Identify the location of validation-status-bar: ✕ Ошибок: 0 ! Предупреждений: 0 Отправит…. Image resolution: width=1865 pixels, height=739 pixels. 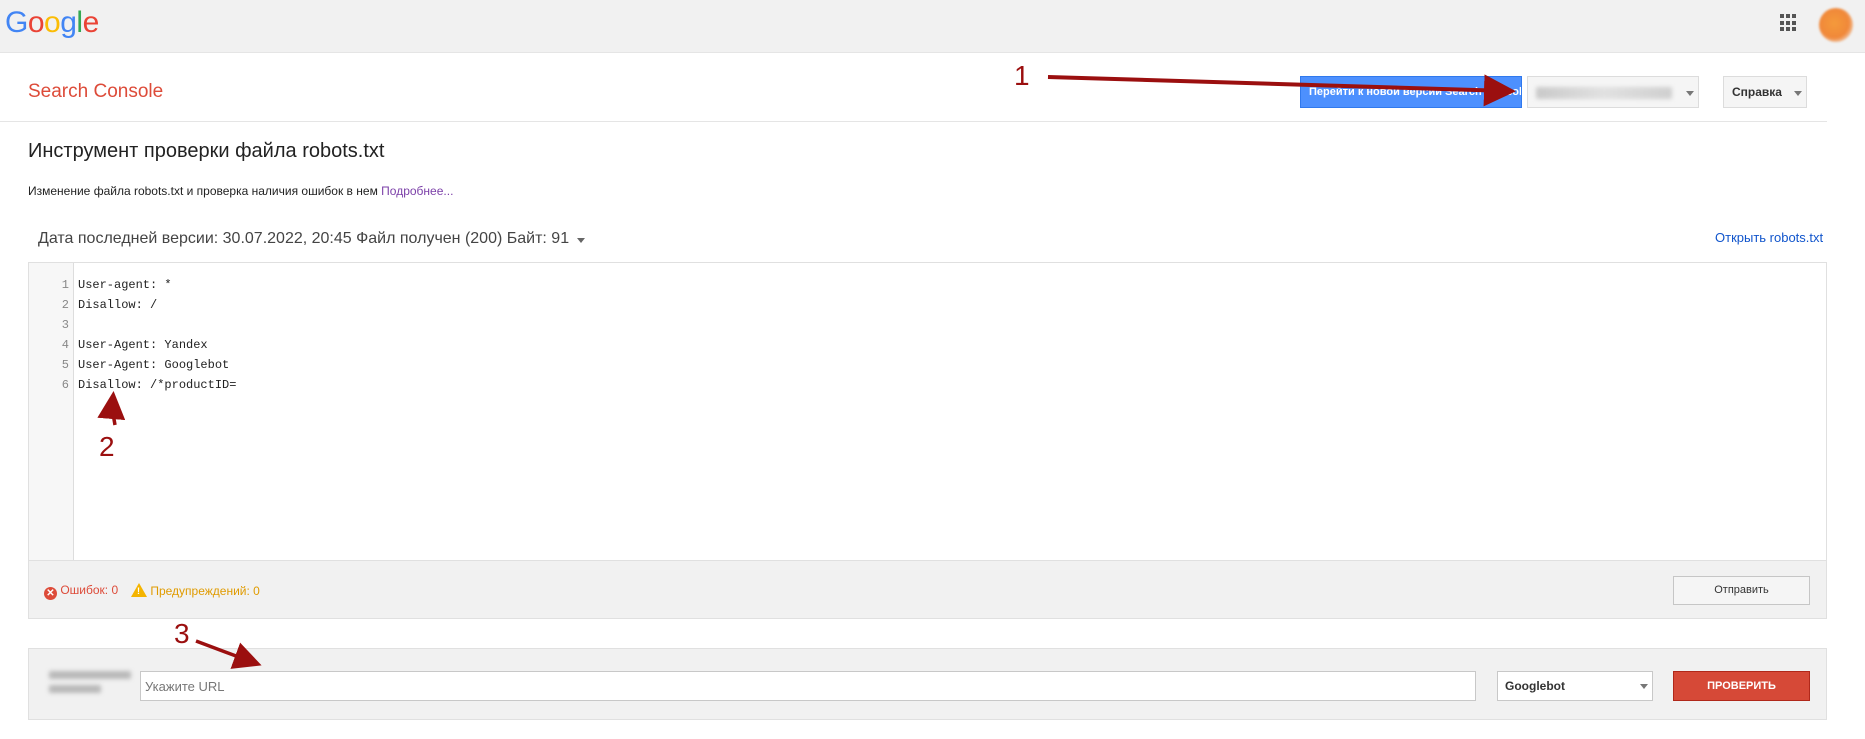
(927, 590).